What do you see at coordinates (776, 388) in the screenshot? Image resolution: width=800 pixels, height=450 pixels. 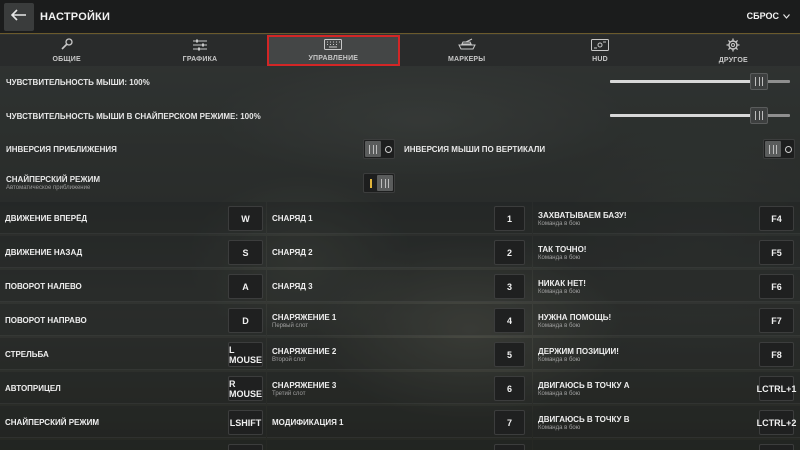 I see `key-button: LCTRL+1` at bounding box center [776, 388].